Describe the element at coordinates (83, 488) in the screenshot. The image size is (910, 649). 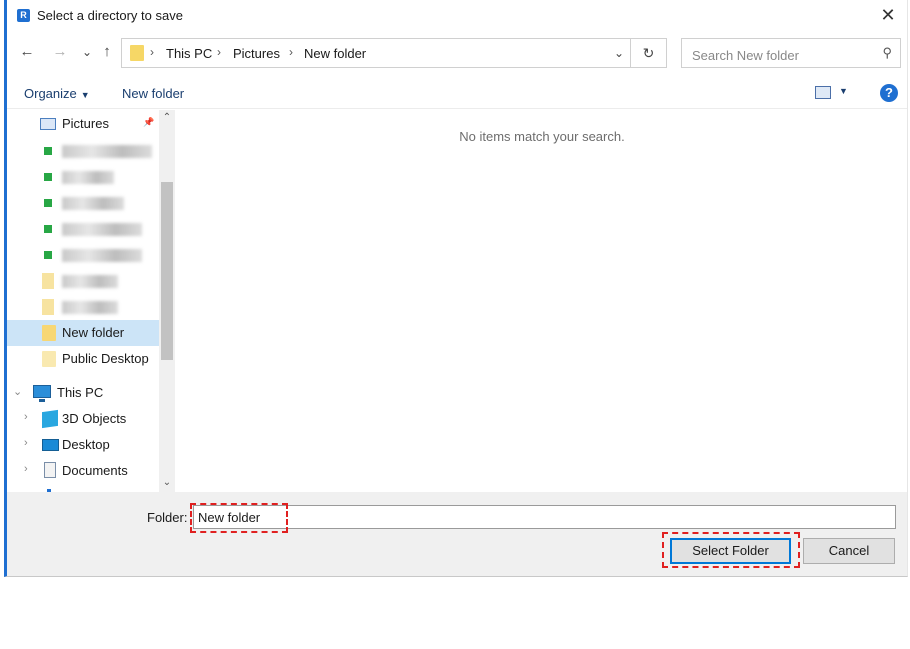
I see `nav-item-downloads-partial` at that location.